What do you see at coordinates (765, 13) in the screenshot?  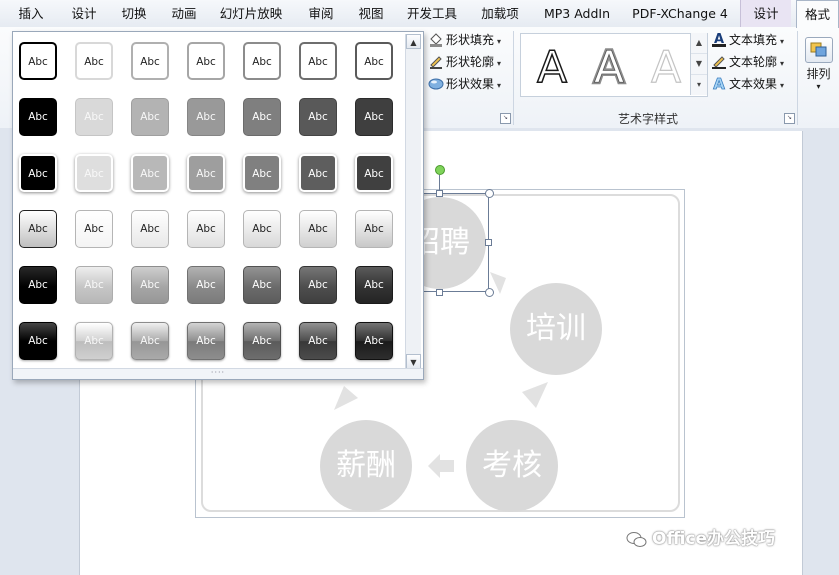 I see `tab-smartart-design: 设计` at bounding box center [765, 13].